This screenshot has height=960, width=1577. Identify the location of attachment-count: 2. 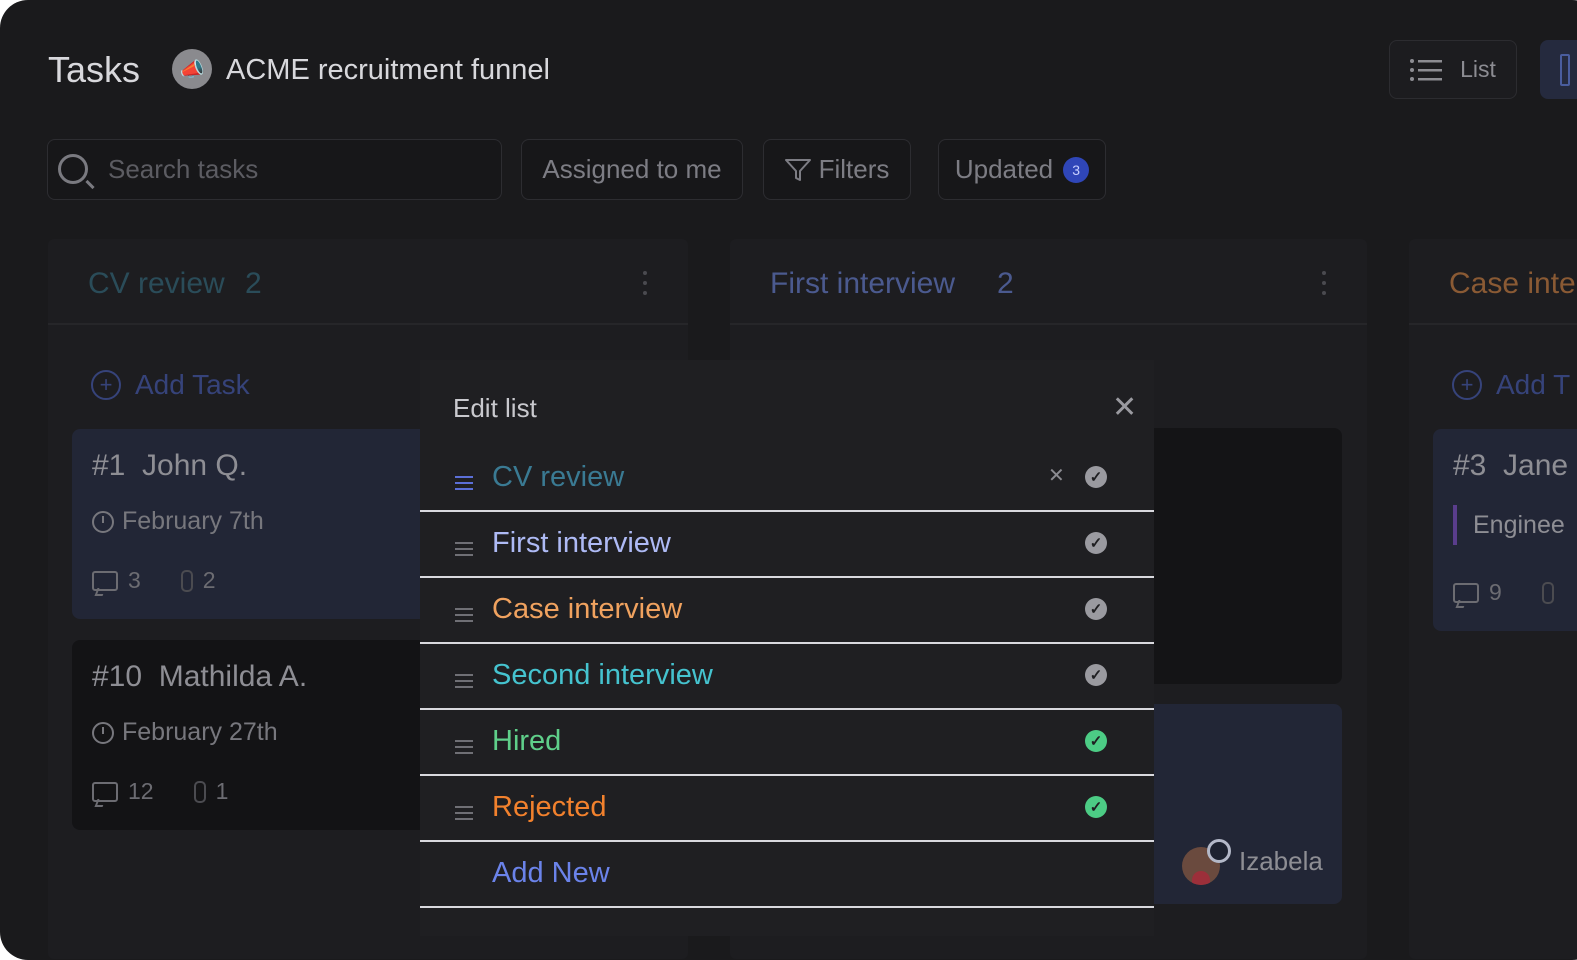
(209, 580).